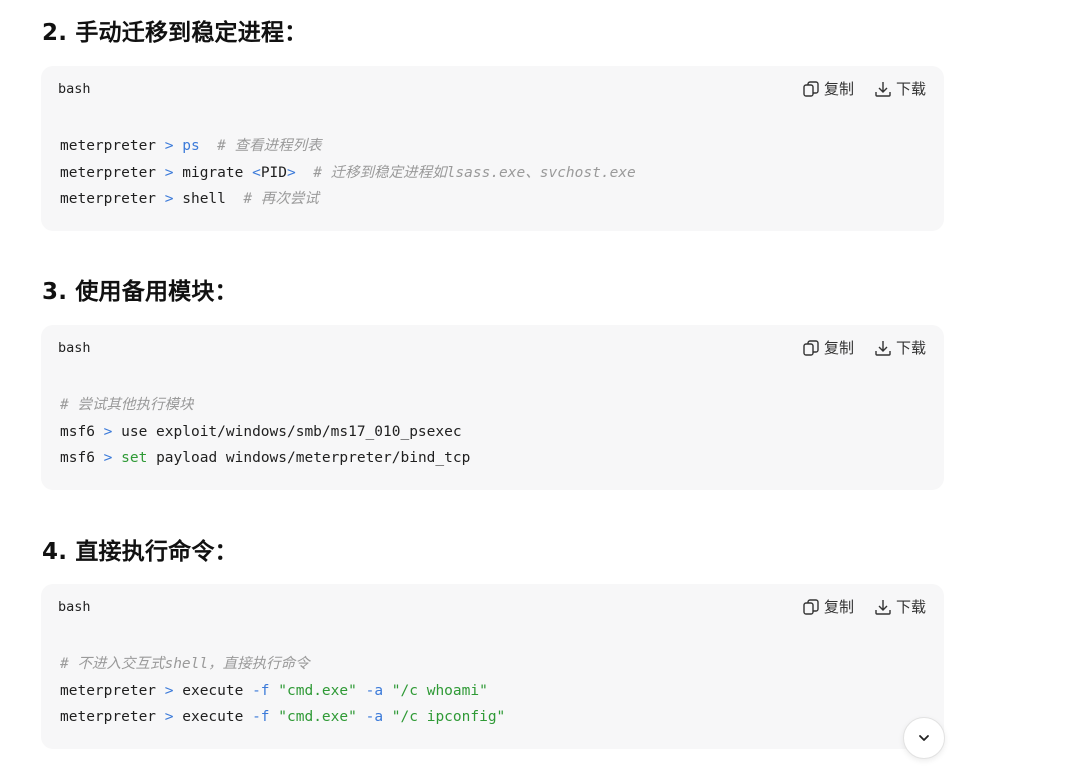 The height and width of the screenshot is (774, 1065). I want to click on code-line: meterpreter > shell # 再次尝试, so click(189, 199).